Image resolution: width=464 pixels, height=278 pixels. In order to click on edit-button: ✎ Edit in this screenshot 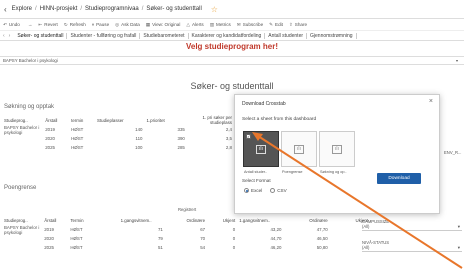, I will do `click(276, 25)`.